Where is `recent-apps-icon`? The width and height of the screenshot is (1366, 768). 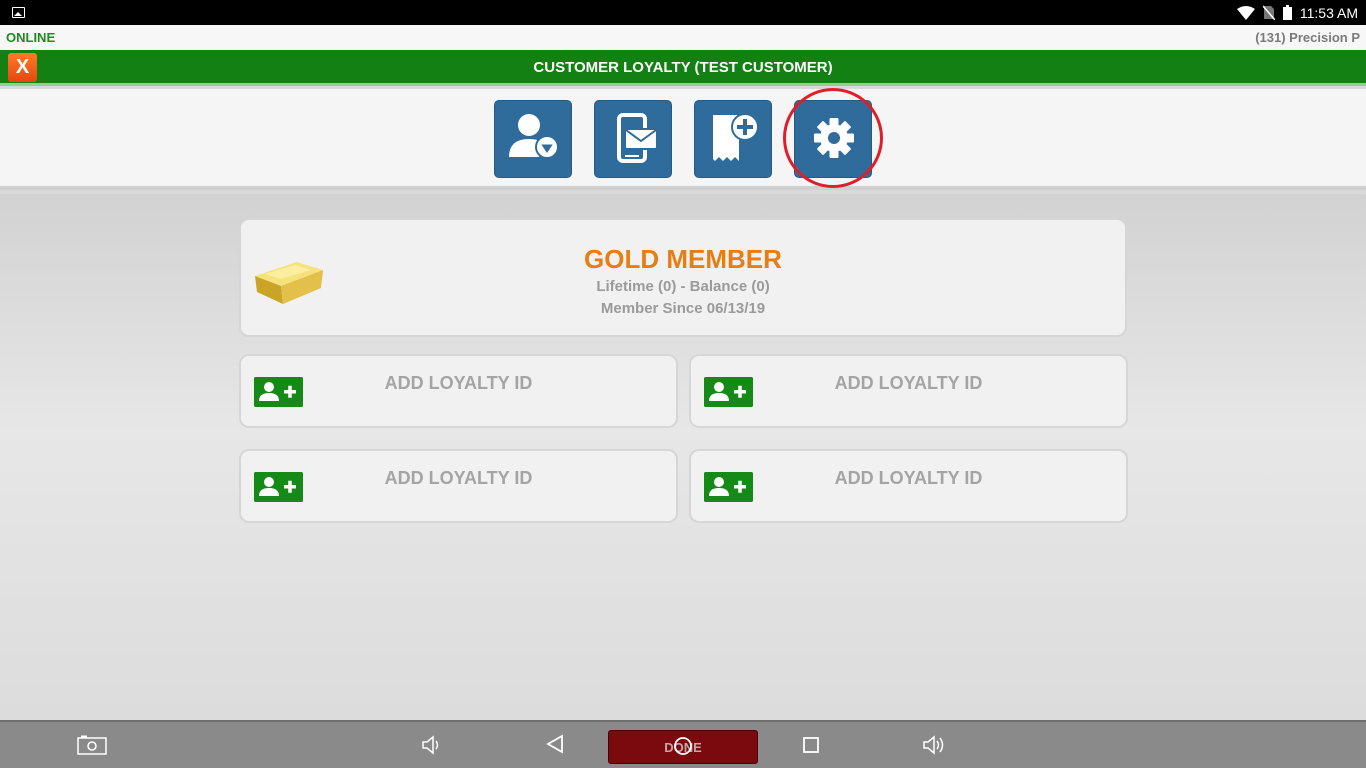 recent-apps-icon is located at coordinates (811, 745).